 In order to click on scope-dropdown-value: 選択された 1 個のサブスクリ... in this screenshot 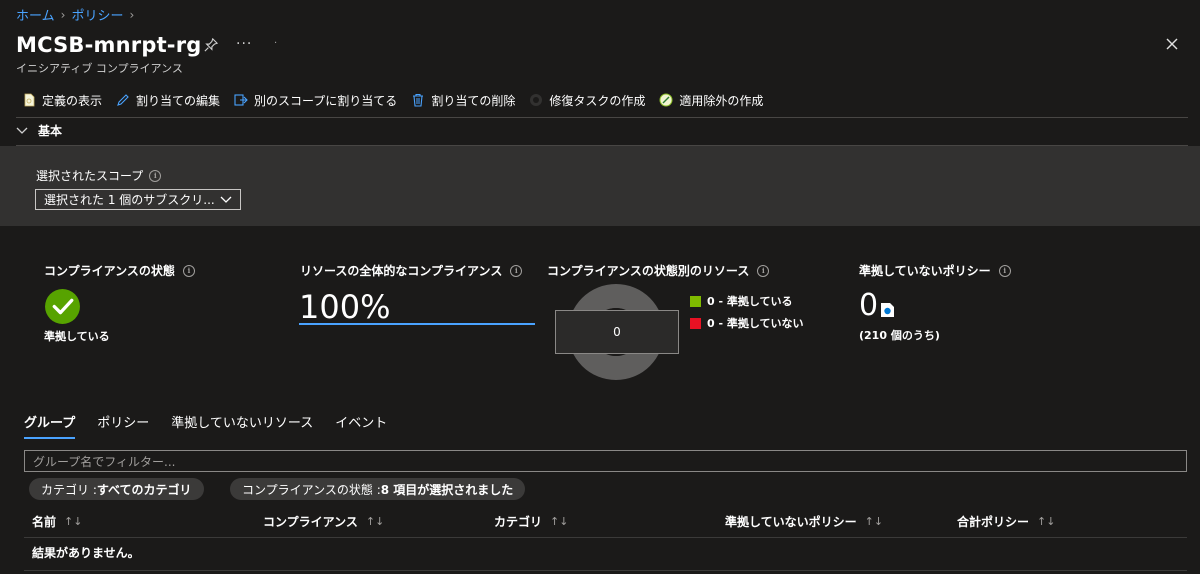, I will do `click(129, 200)`.